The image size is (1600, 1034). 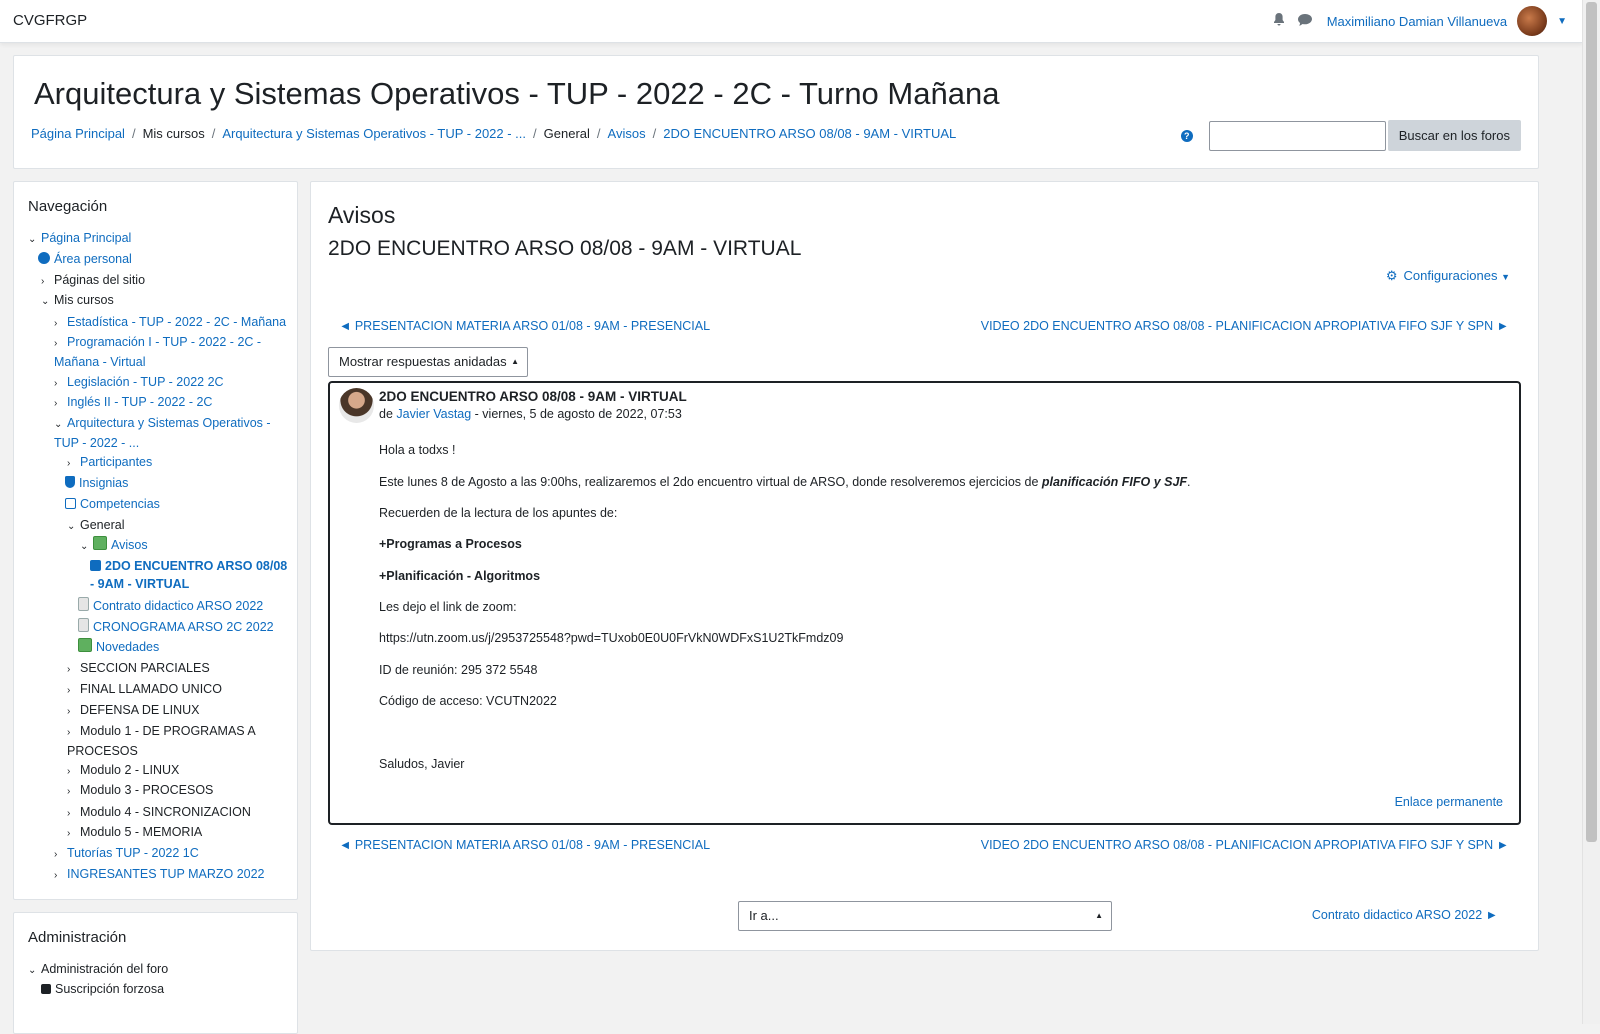 I want to click on breadcrumb-my-courses: Mis cursos, so click(x=173, y=133).